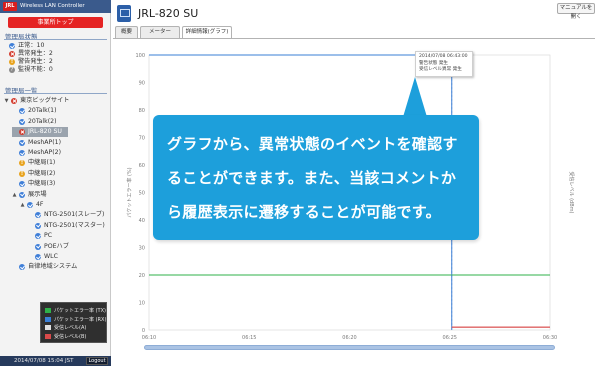 The height and width of the screenshot is (366, 600). I want to click on tree-item-label: WLC, so click(51, 256).